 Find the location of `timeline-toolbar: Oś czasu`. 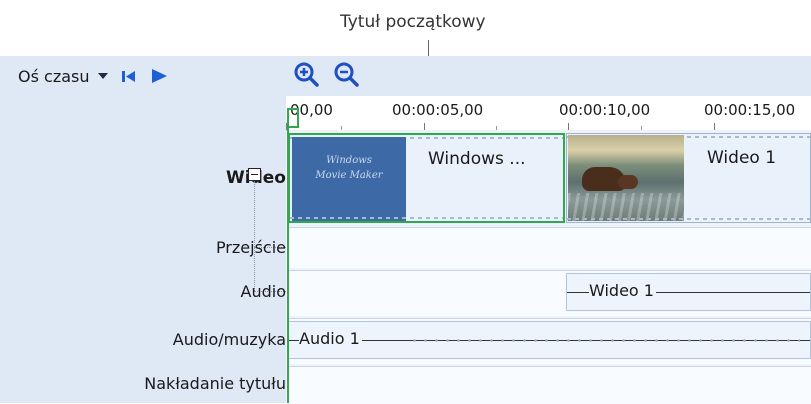

timeline-toolbar: Oś czasu is located at coordinates (94, 76).